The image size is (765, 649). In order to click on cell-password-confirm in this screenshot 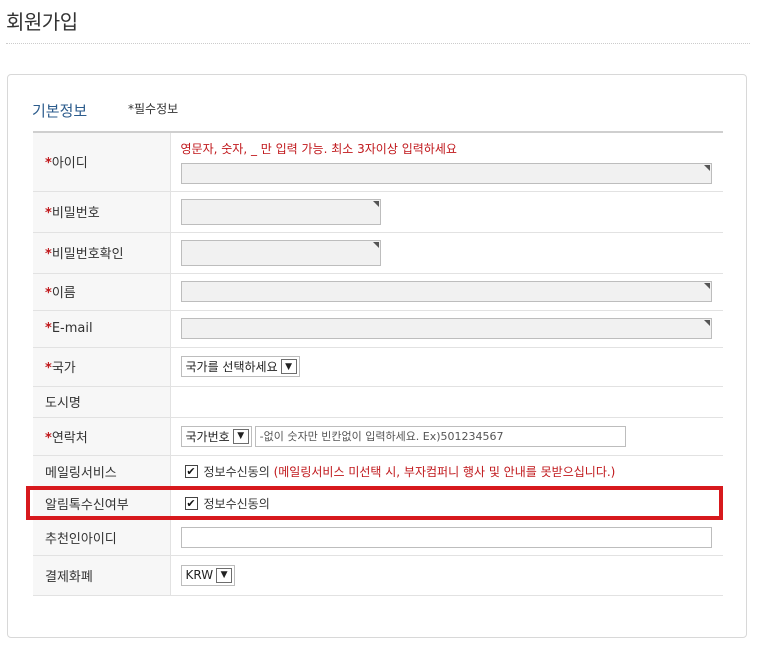, I will do `click(446, 253)`.